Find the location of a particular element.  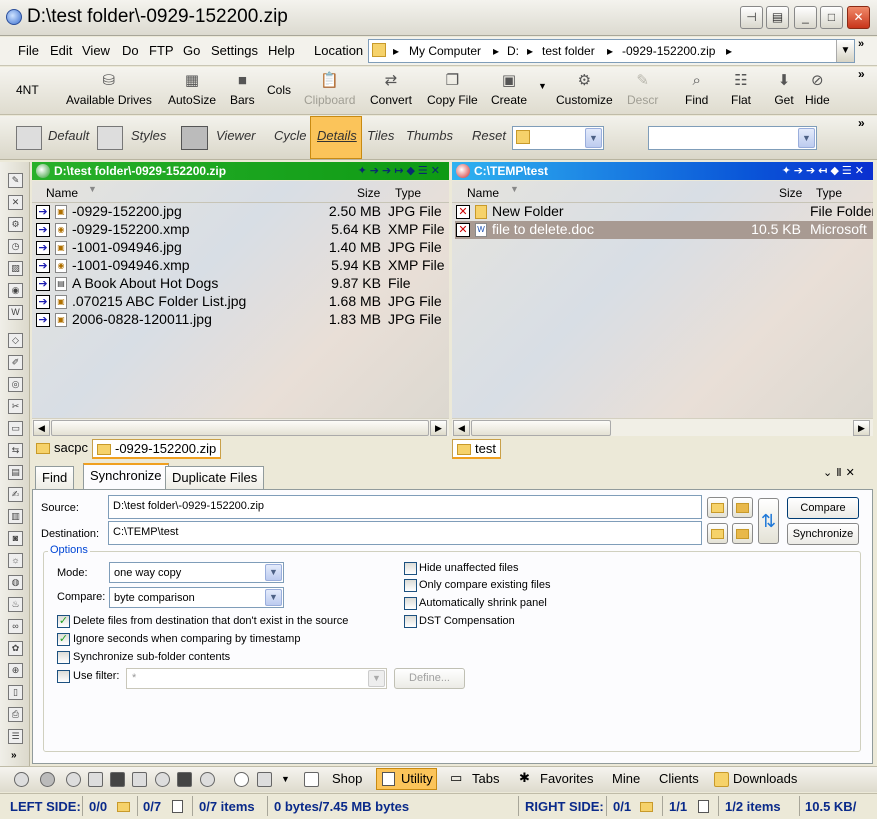

swap-paths-icon: ⇅ is located at coordinates (768, 521).